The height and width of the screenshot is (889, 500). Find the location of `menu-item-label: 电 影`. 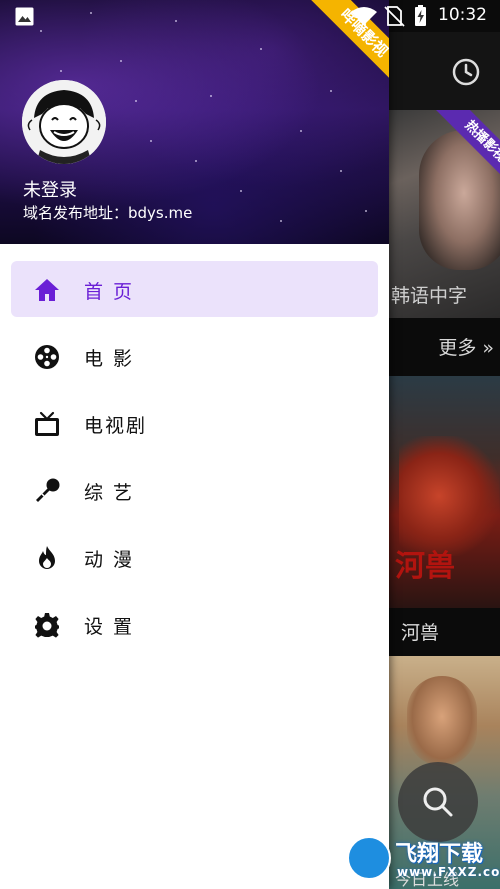

menu-item-label: 电 影 is located at coordinates (109, 359).